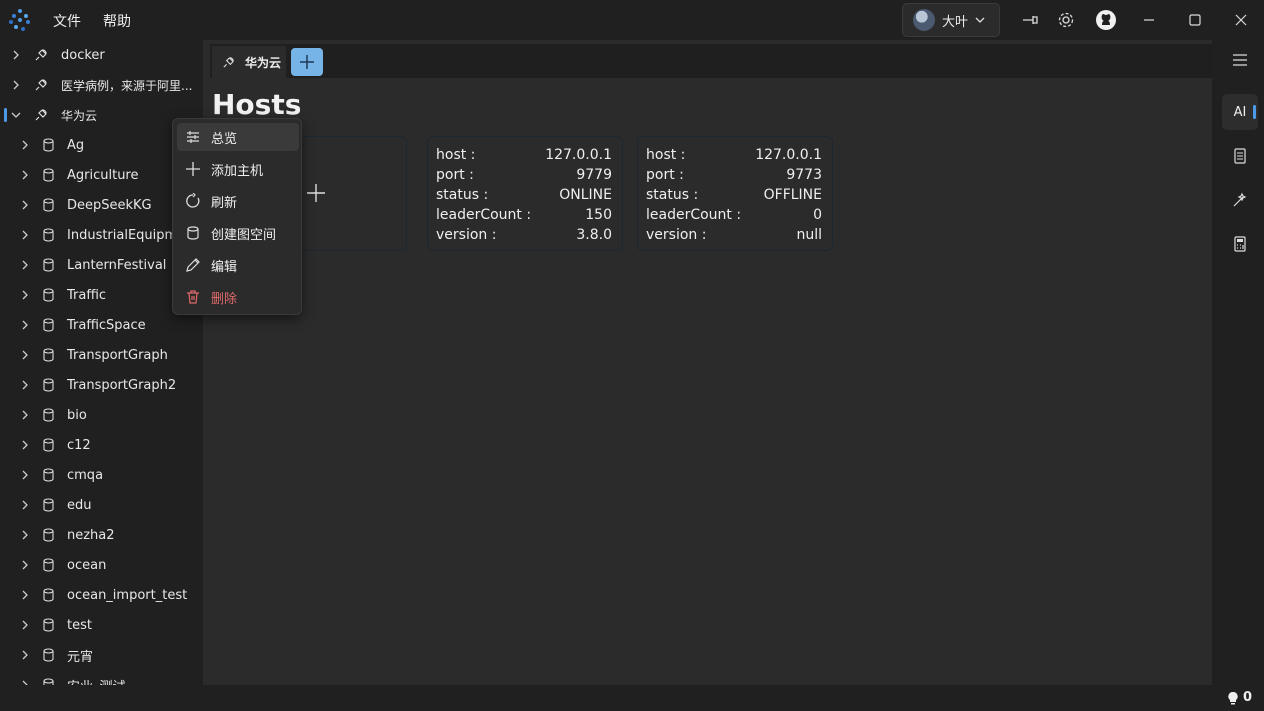 Image resolution: width=1264 pixels, height=711 pixels. Describe the element at coordinates (79, 505) in the screenshot. I see `tree-label: edu` at that location.